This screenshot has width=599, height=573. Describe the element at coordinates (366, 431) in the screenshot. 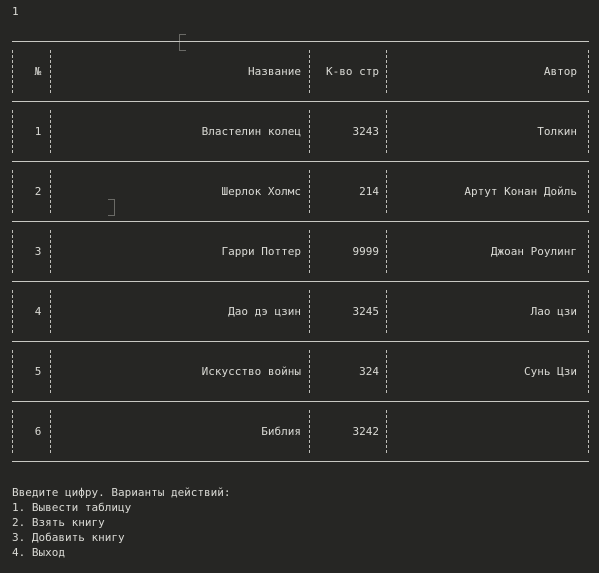

I see `cell-pages: 3242` at that location.